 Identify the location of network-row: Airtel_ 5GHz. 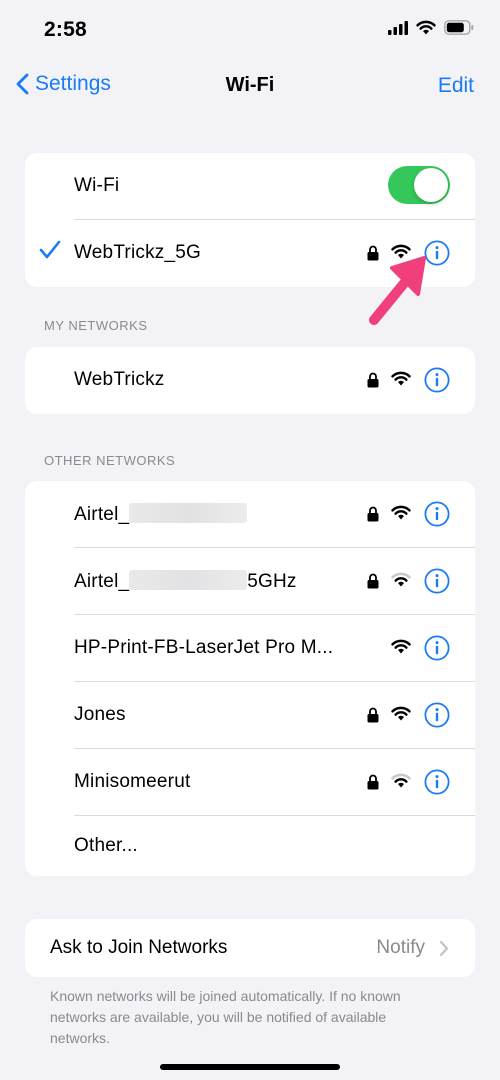
(250, 581).